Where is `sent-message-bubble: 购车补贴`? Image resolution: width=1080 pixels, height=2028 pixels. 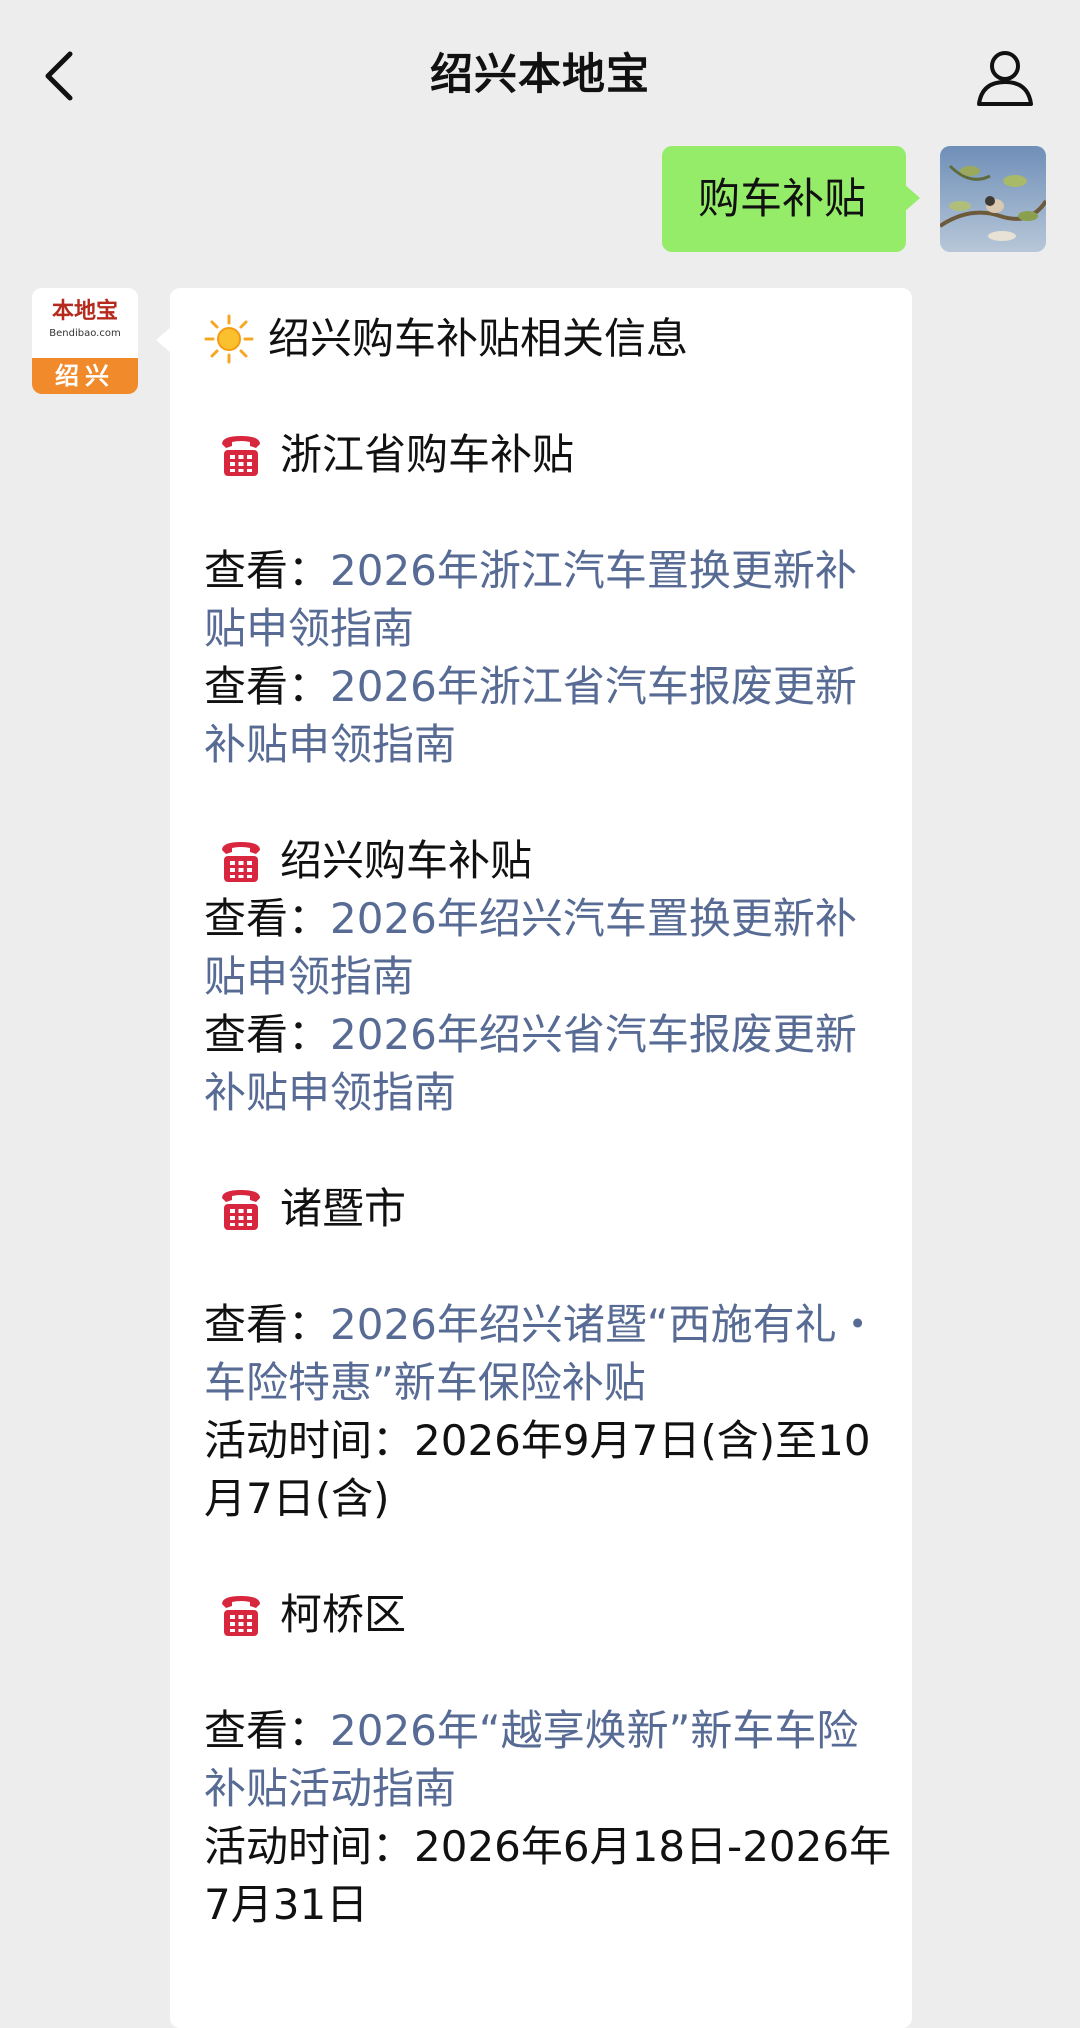
sent-message-bubble: 购车补贴 is located at coordinates (791, 199).